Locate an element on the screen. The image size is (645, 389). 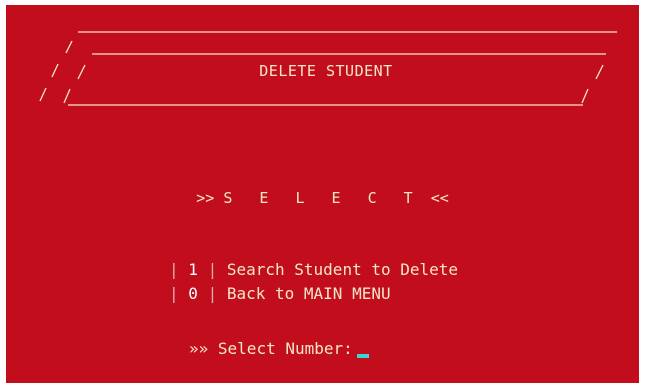
menu-item-label: Back to MAIN MENU is located at coordinates (308, 293).